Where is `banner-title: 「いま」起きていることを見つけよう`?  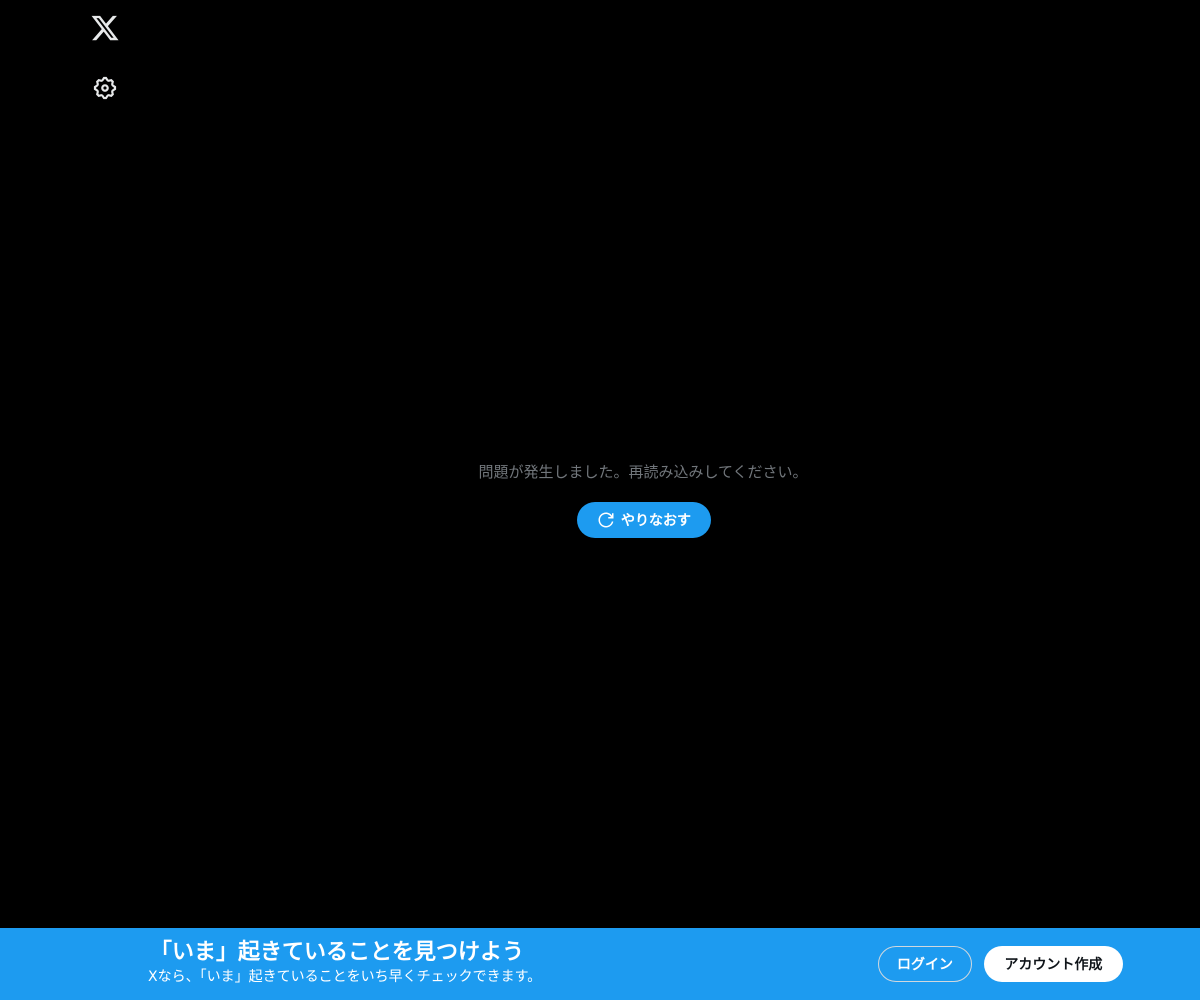
banner-title: 「いま」起きていることを見つけよう is located at coordinates (337, 952).